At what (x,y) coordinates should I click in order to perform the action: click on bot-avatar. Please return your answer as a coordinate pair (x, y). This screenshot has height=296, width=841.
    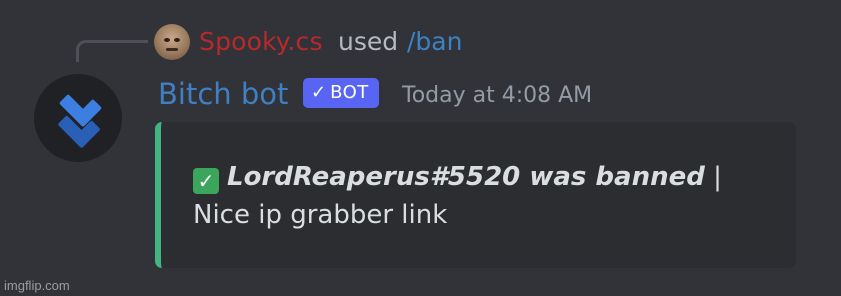
    Looking at the image, I should click on (78, 118).